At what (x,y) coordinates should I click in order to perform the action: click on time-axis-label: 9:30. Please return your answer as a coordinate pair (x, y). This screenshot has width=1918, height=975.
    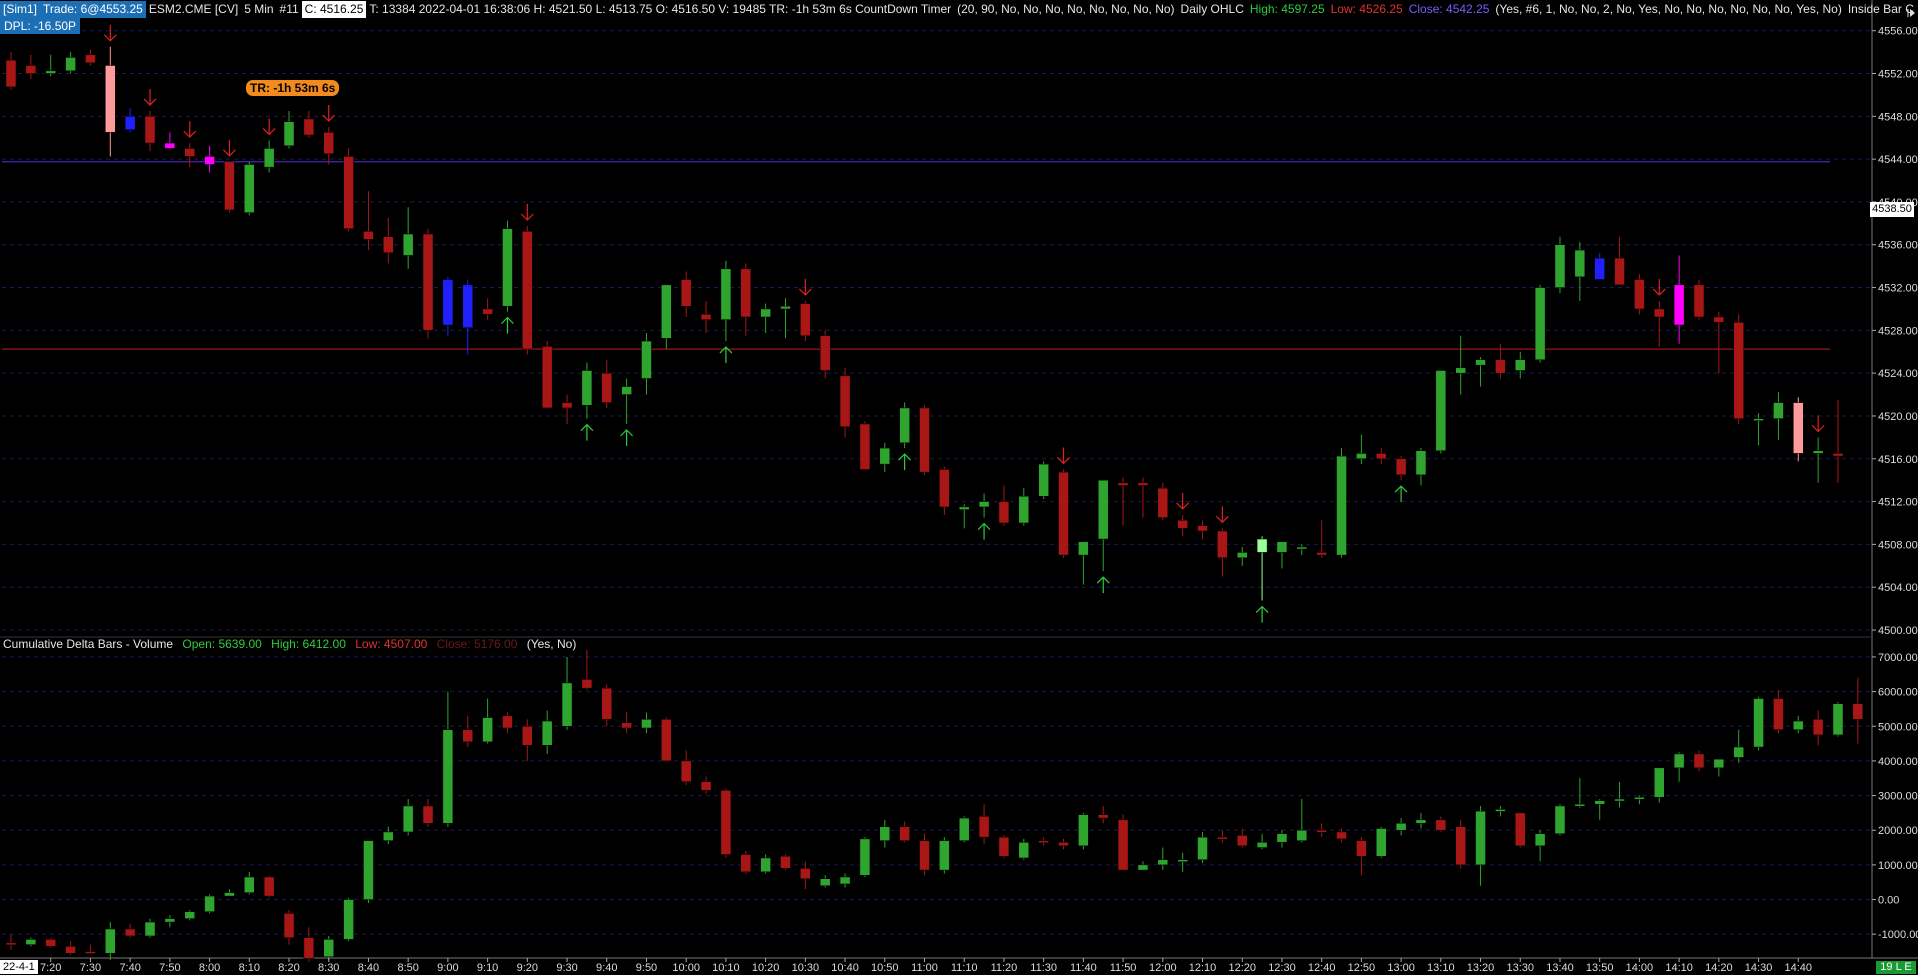
    Looking at the image, I should click on (566, 968).